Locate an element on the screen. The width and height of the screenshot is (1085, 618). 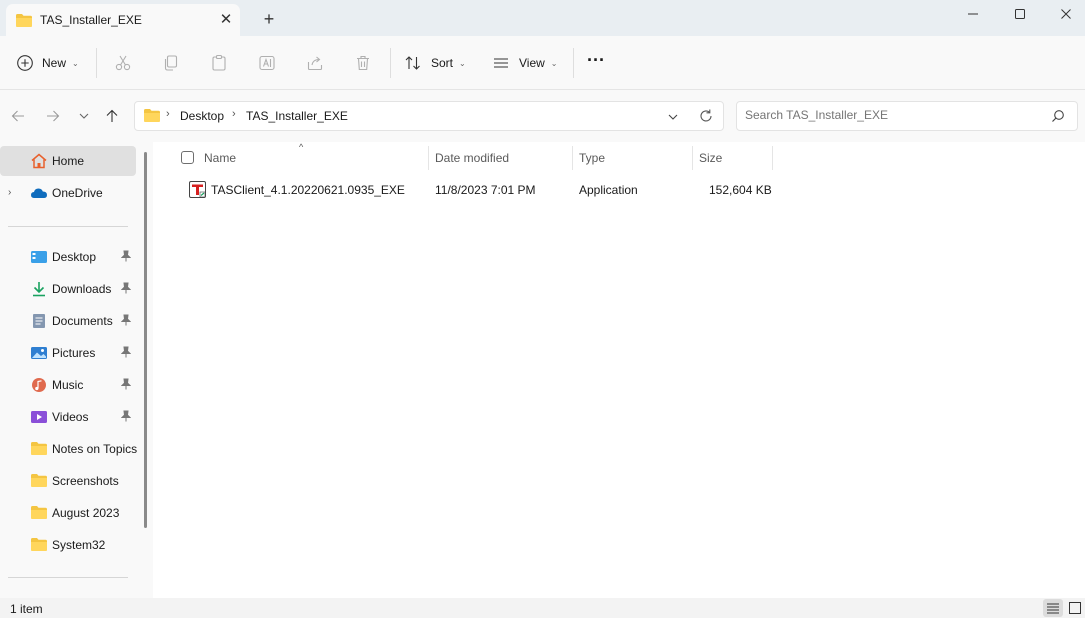
sidebar-item-music: Music is located at coordinates (68, 385).